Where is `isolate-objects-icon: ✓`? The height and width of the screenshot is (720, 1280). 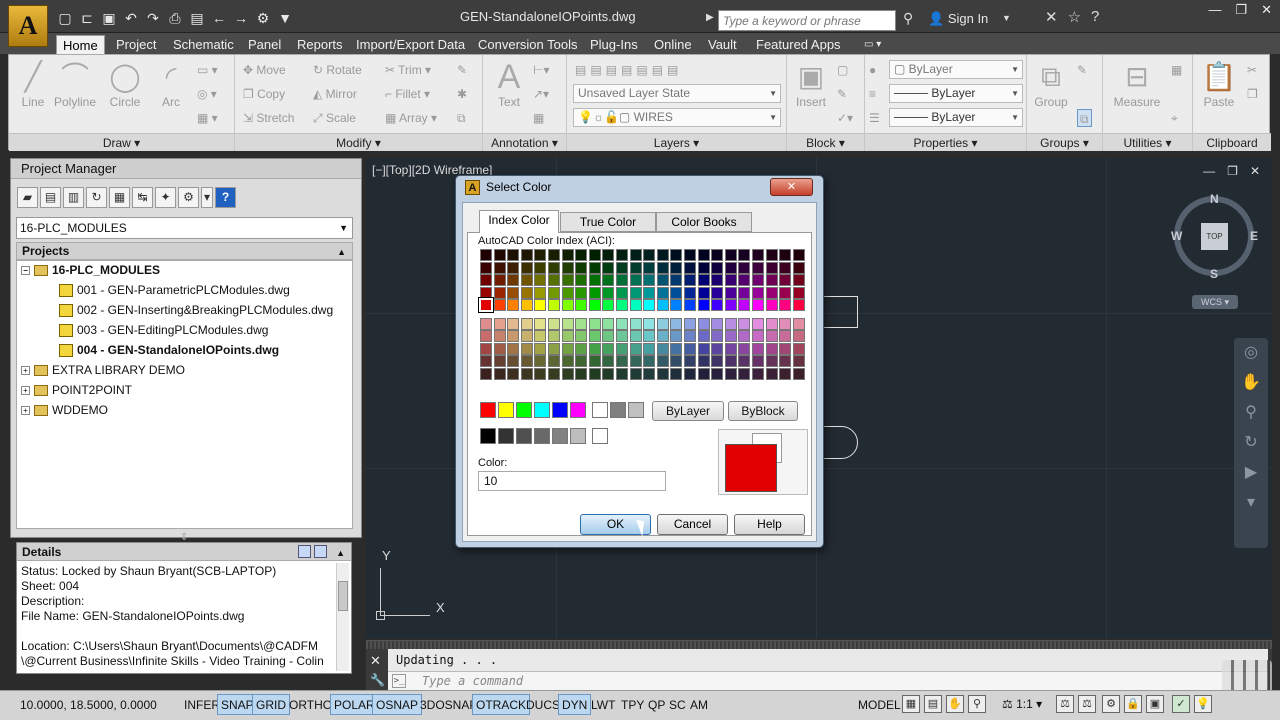 isolate-objects-icon: ✓ is located at coordinates (1181, 704).